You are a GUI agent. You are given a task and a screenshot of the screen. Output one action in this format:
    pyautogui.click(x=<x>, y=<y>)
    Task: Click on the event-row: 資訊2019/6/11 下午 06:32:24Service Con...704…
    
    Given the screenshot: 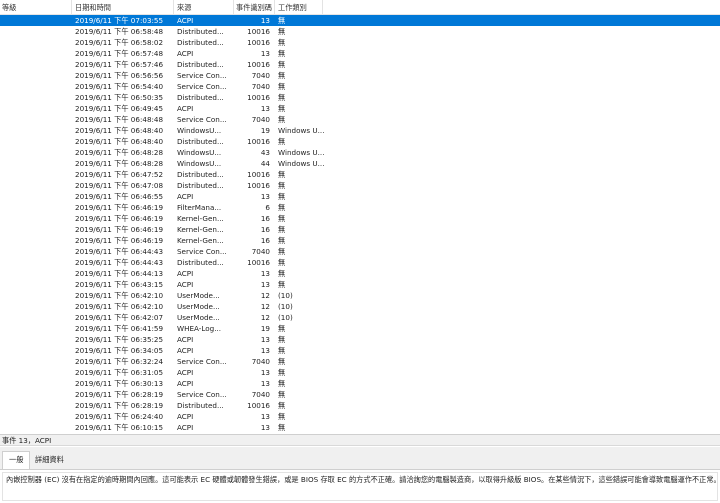 What is the action you would take?
    pyautogui.click(x=360, y=361)
    